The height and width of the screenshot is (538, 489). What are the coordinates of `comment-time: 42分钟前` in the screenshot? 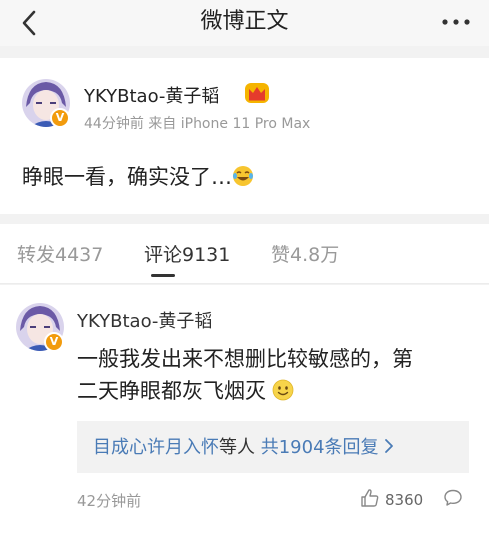 It's located at (109, 501).